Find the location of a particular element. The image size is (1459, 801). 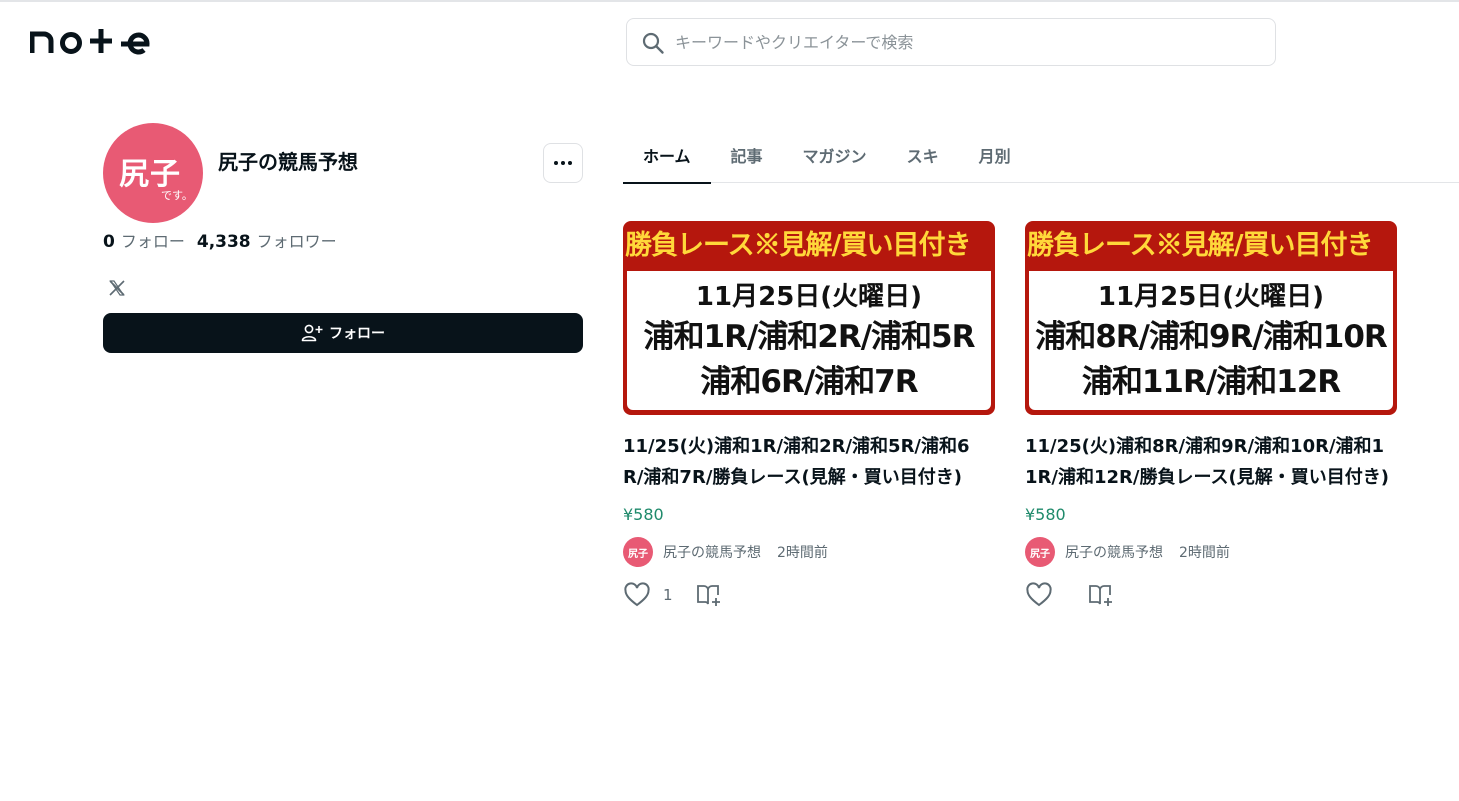

search-box is located at coordinates (951, 42).